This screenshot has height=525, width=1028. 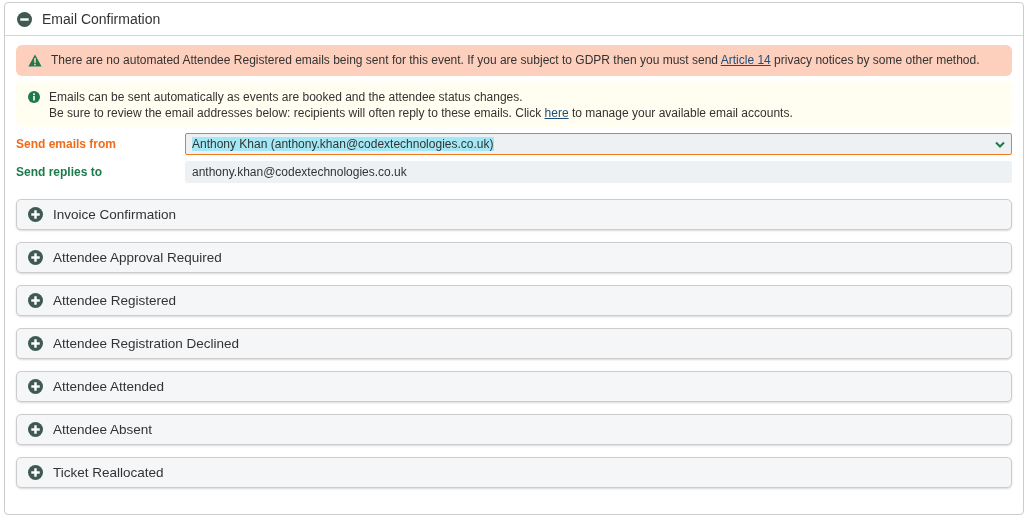 I want to click on accordion-section: Invoice Confirmation, so click(x=514, y=214).